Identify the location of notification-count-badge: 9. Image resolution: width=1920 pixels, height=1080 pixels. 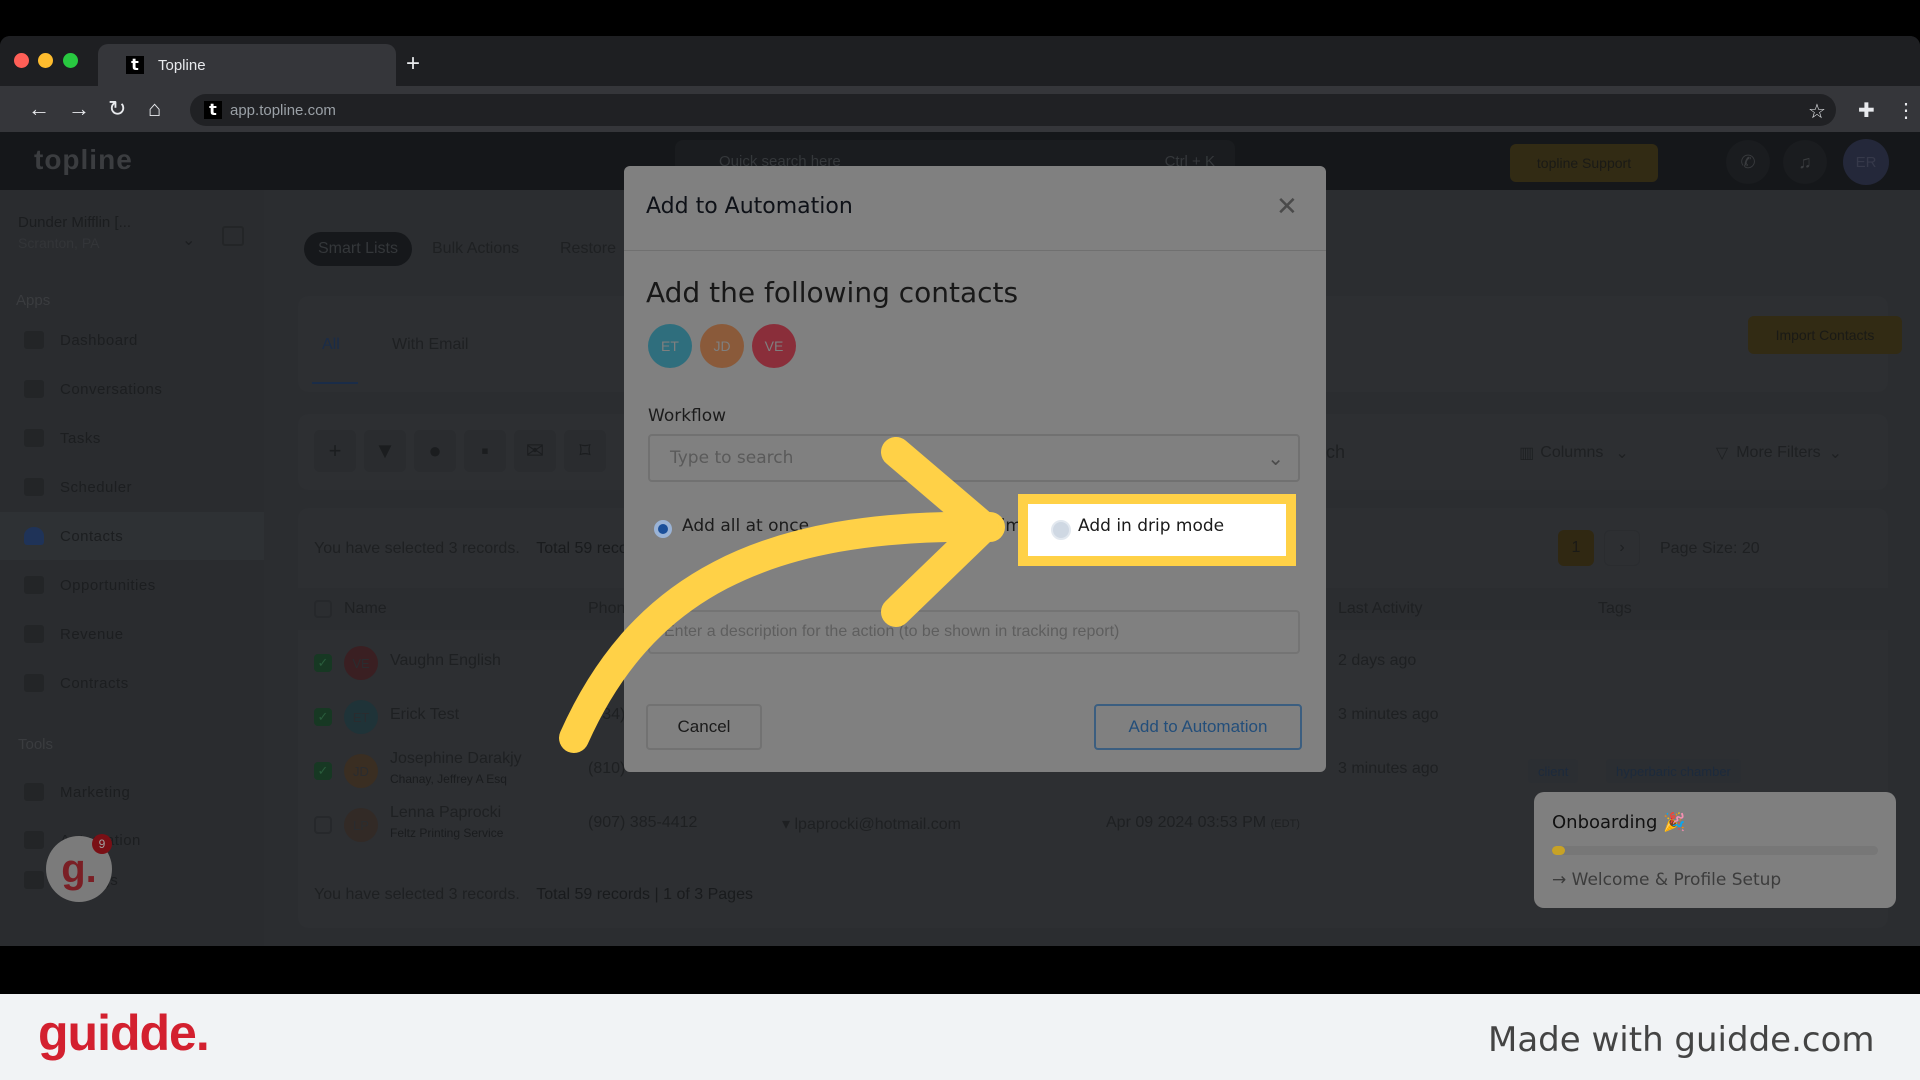
(102, 844).